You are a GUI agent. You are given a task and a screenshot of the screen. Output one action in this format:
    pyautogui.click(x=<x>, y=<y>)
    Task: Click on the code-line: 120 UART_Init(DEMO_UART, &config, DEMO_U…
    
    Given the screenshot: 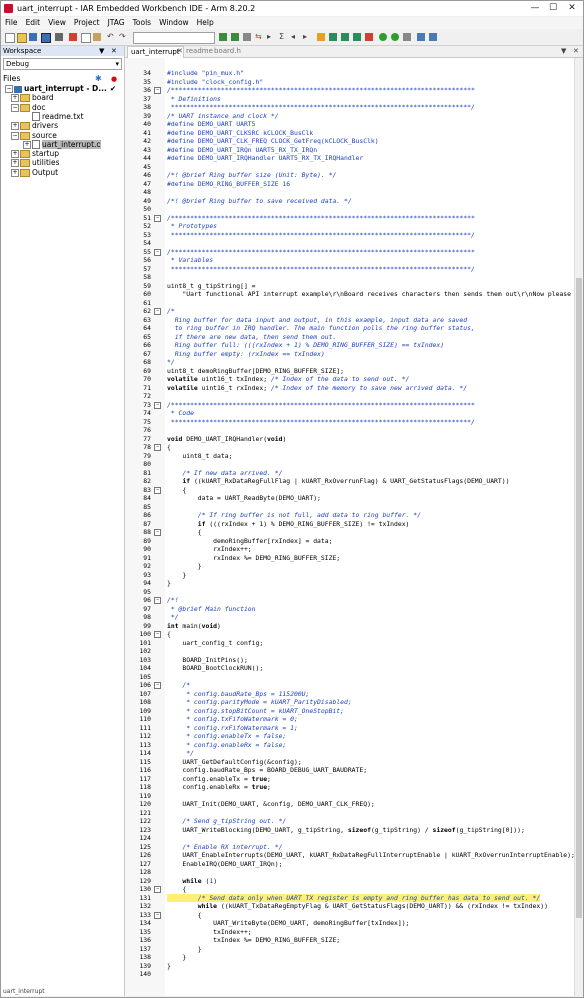 What is the action you would take?
    pyautogui.click(x=350, y=804)
    